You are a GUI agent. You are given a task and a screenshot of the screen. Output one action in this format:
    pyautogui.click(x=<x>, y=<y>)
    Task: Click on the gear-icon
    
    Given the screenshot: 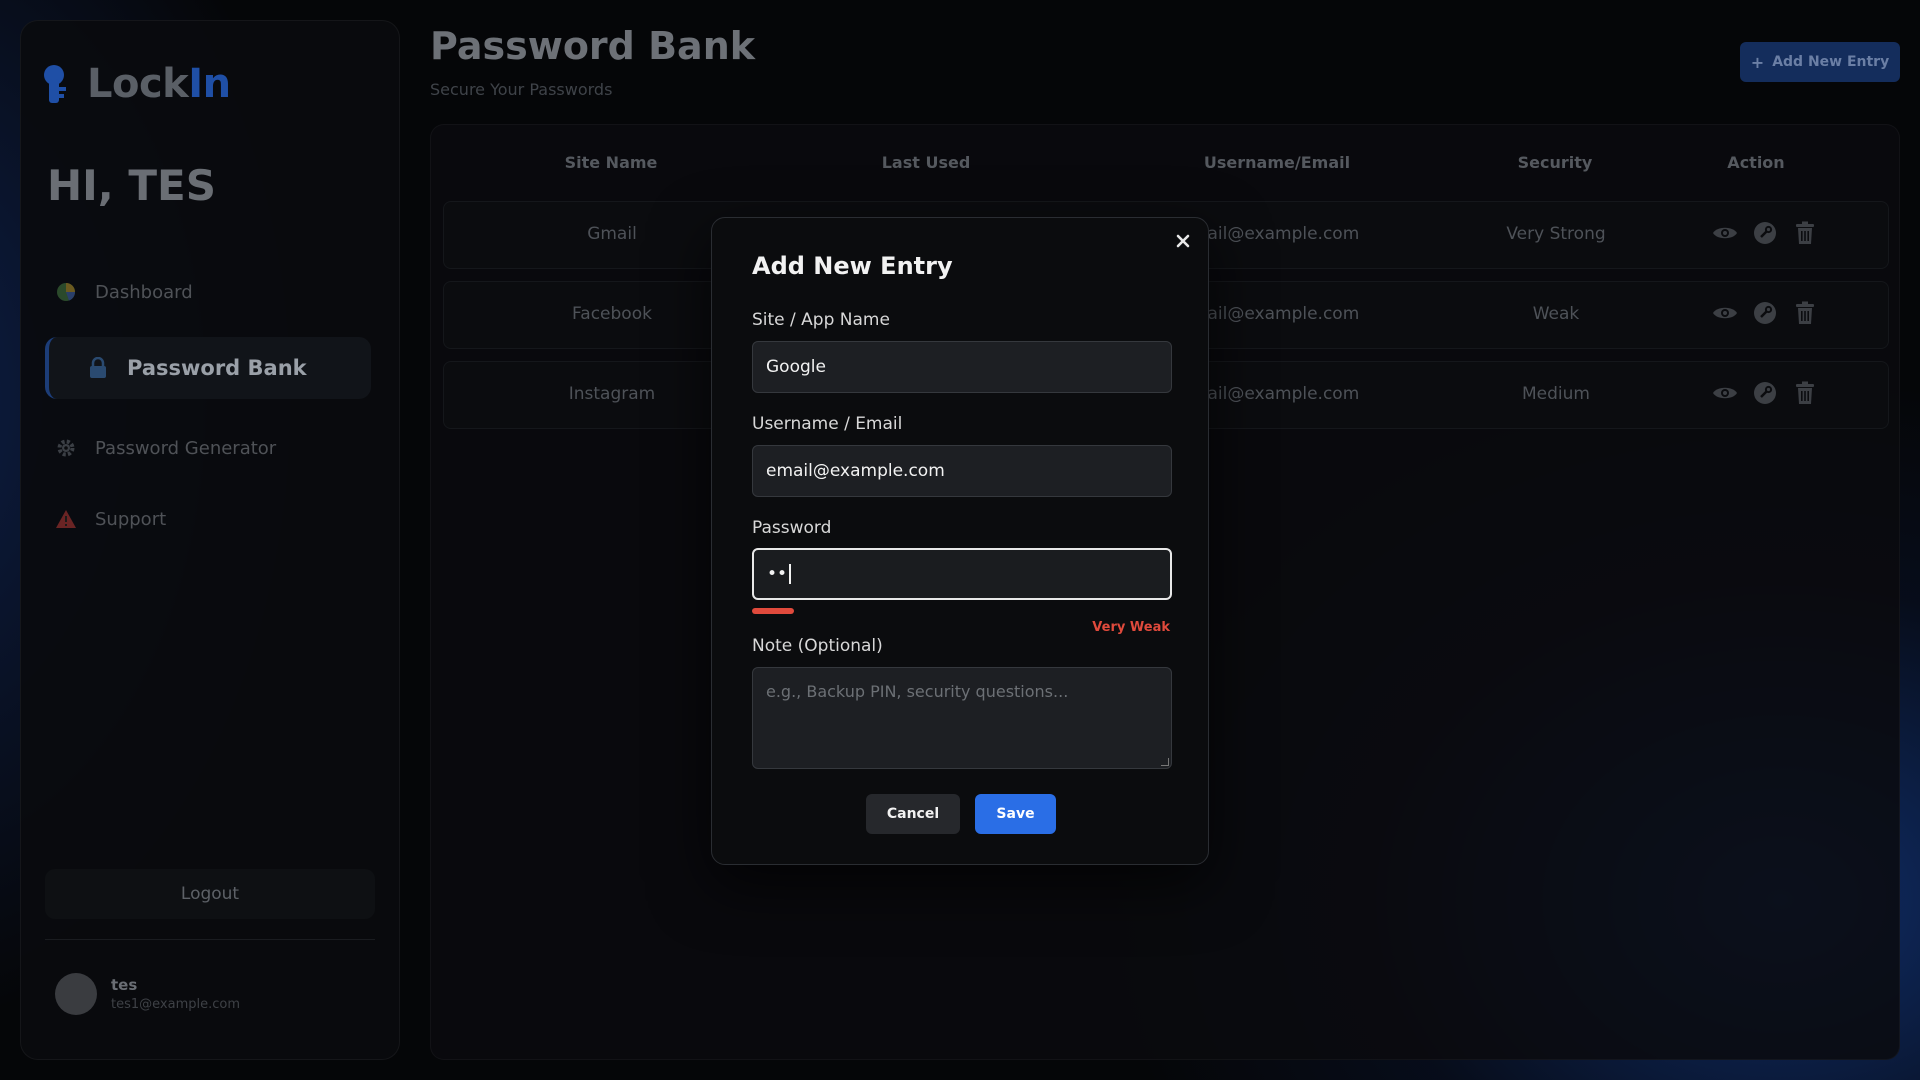 What is the action you would take?
    pyautogui.click(x=66, y=448)
    